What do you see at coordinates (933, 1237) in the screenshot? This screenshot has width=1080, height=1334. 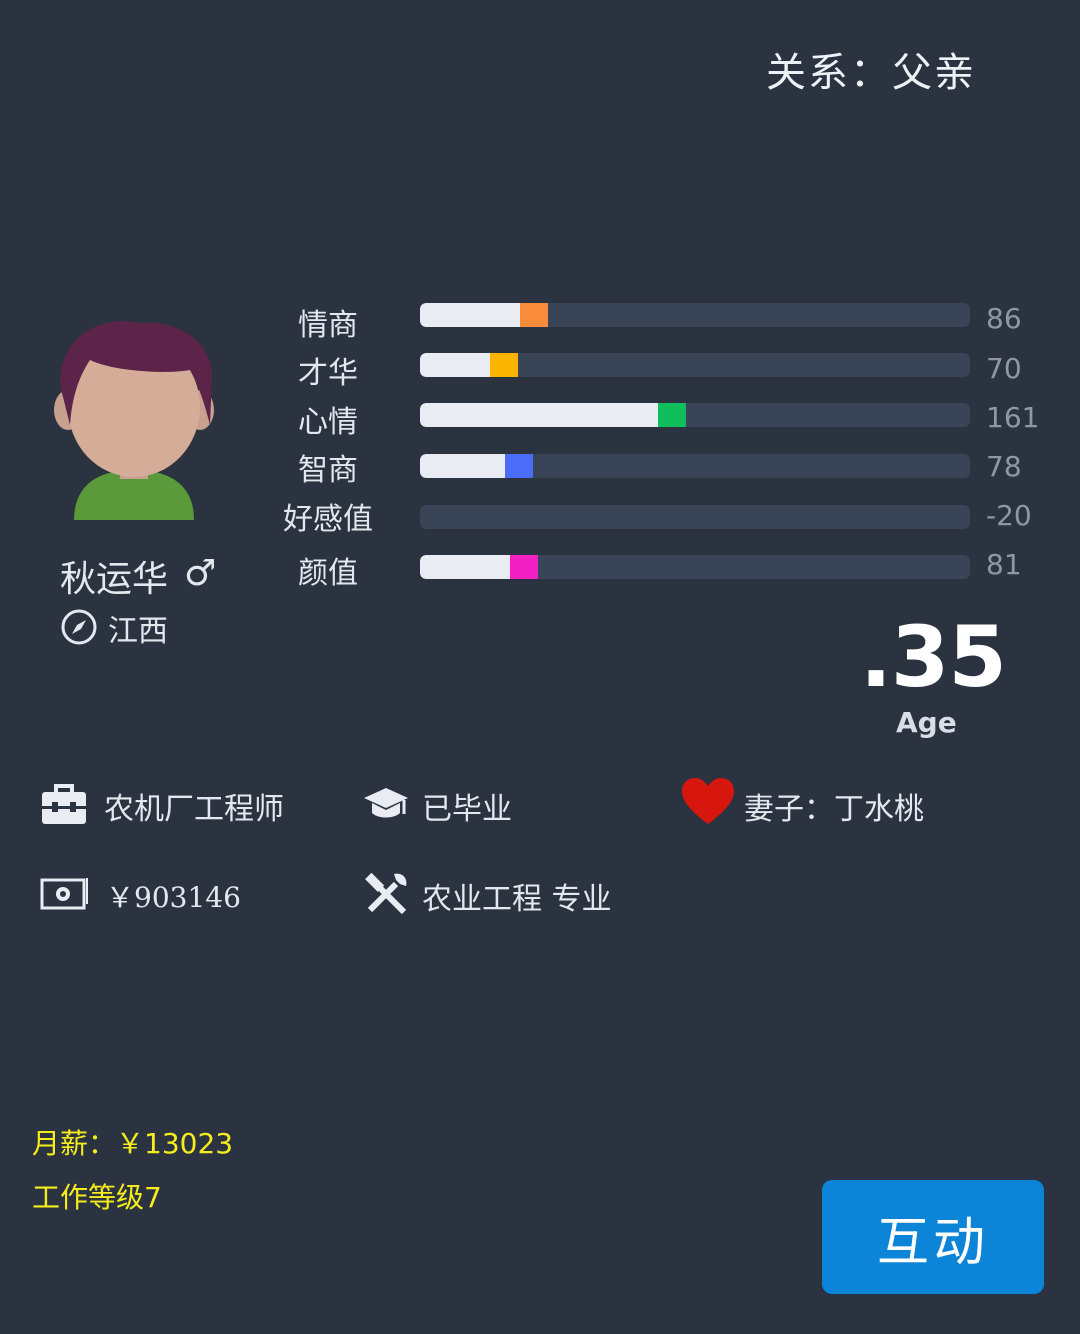 I see `interact-button: 互动` at bounding box center [933, 1237].